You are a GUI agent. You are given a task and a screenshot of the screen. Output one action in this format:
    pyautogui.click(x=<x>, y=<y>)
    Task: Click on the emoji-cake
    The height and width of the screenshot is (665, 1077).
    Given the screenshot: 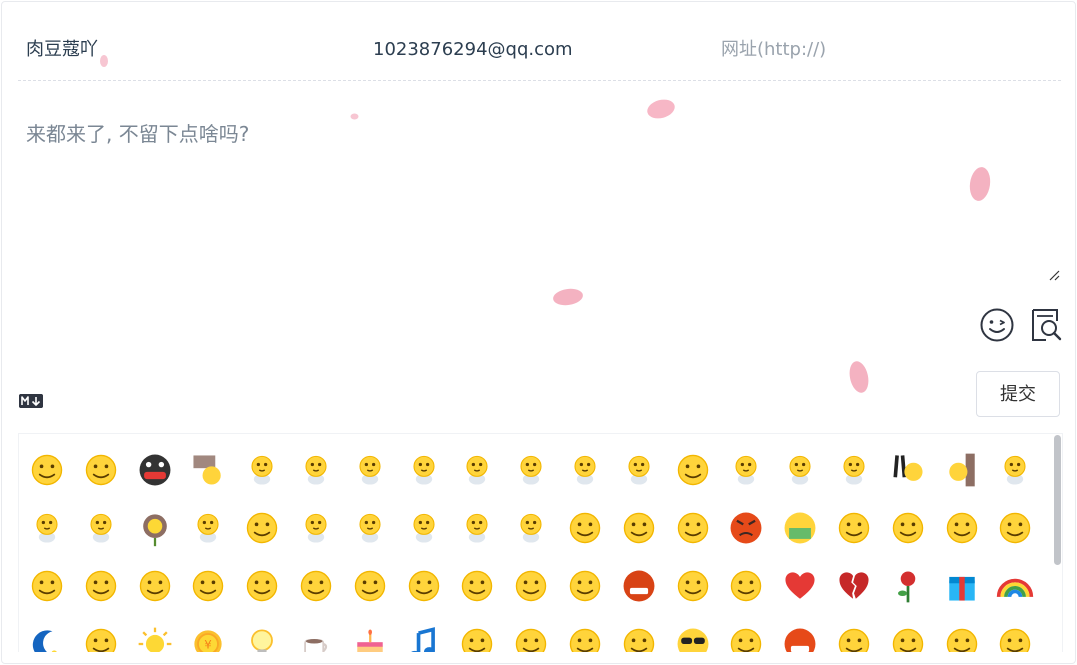 What is the action you would take?
    pyautogui.click(x=370, y=637)
    